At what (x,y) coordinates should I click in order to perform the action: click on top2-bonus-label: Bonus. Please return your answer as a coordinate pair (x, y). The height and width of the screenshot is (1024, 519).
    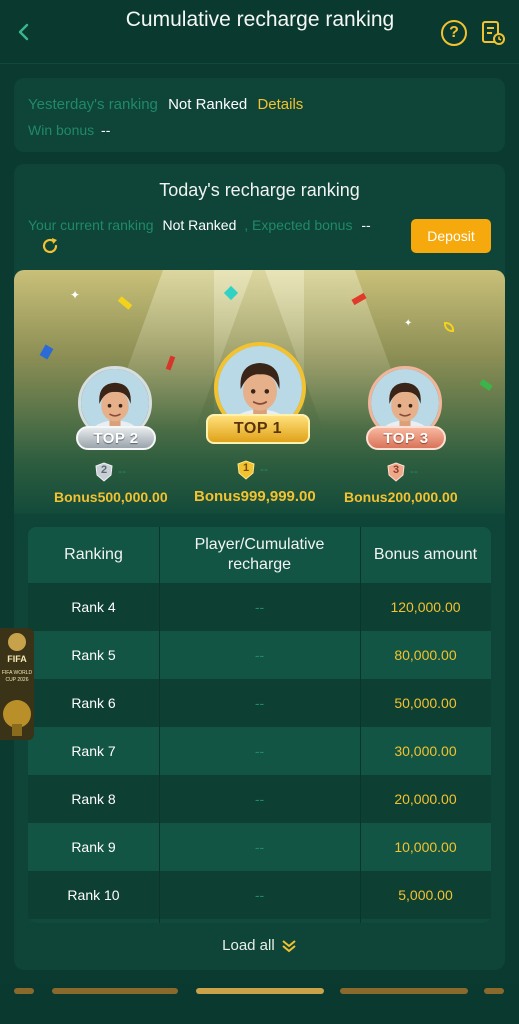
    Looking at the image, I should click on (76, 497).